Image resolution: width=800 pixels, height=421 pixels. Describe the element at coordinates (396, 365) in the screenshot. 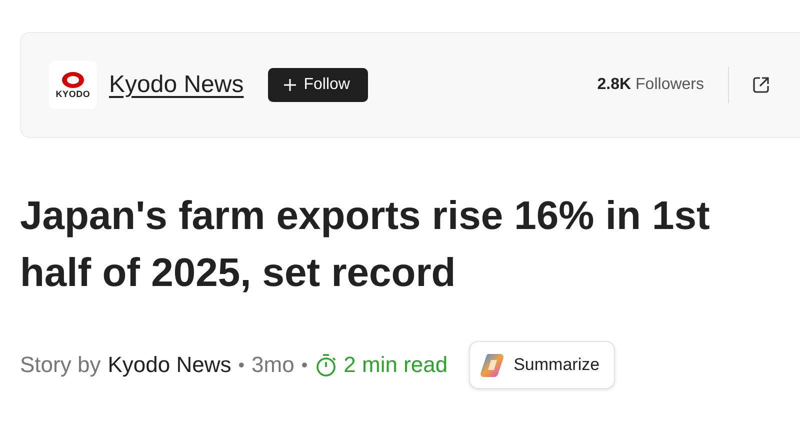

I see `read-time: 2 min read` at that location.